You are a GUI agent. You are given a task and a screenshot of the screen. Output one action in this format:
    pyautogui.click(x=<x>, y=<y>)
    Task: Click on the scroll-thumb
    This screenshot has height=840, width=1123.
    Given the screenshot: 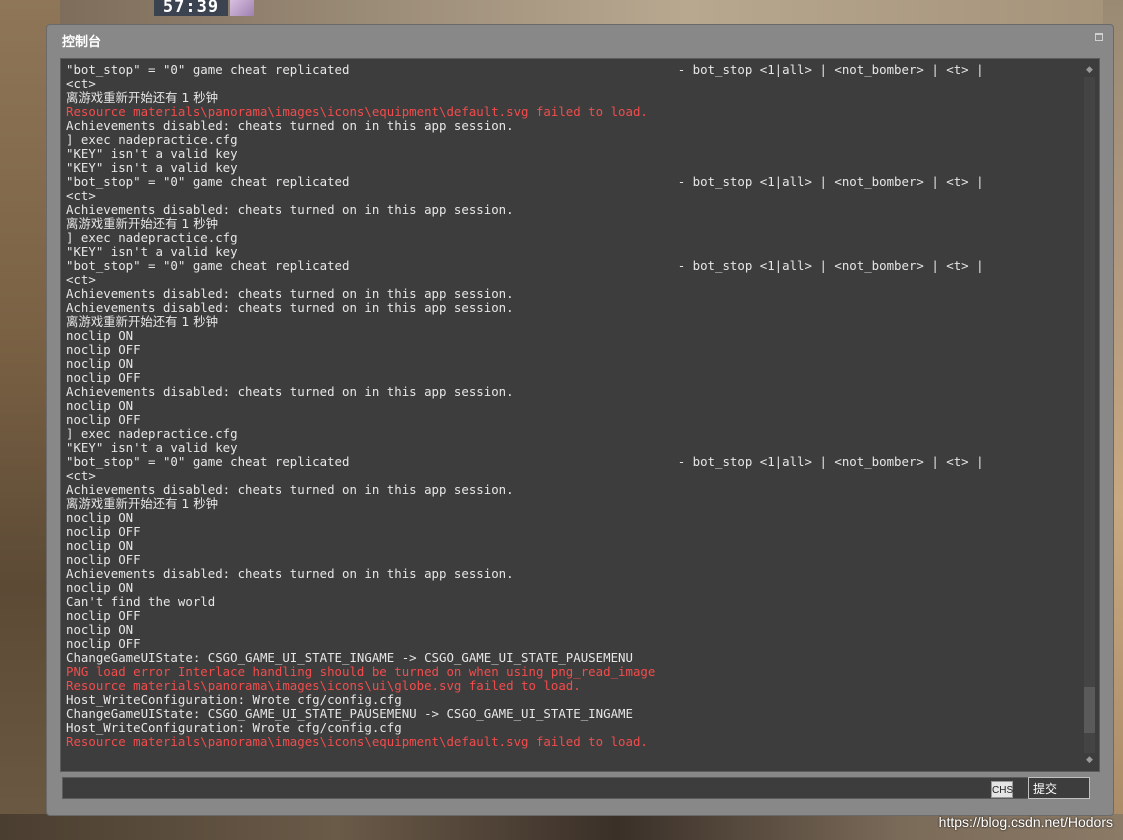 What is the action you would take?
    pyautogui.click(x=1089, y=710)
    